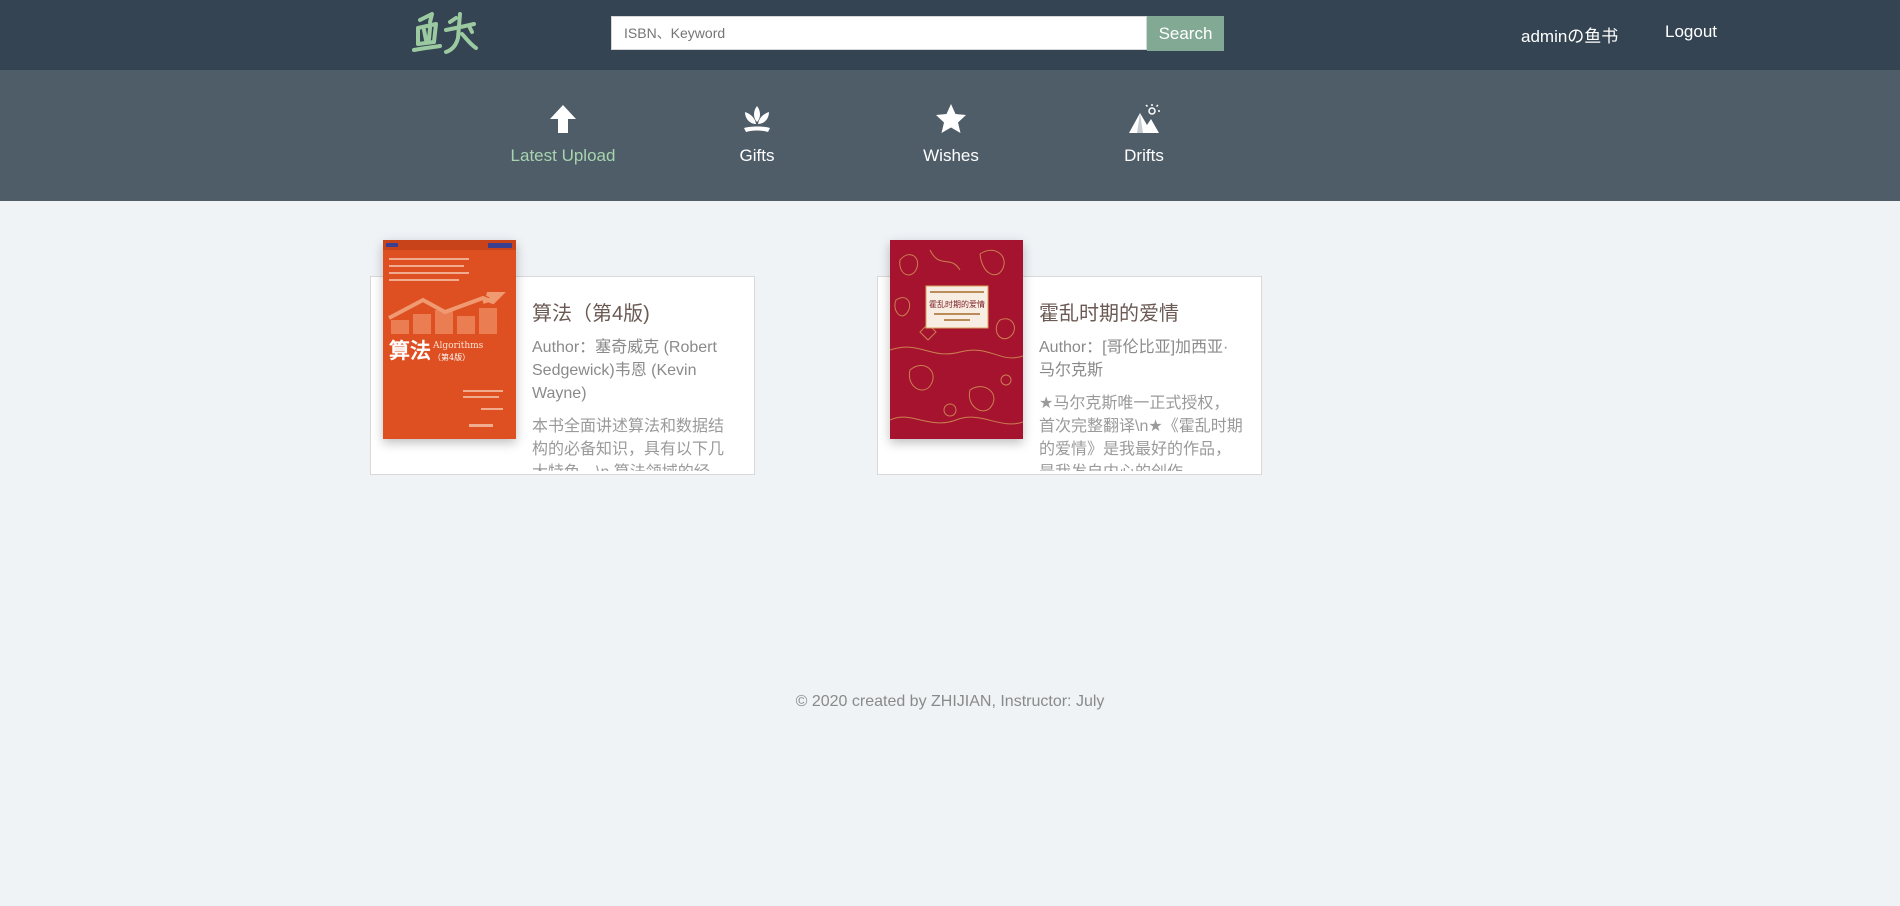 The height and width of the screenshot is (906, 1900). Describe the element at coordinates (951, 155) in the screenshot. I see `nav-wishes-label: Wishes` at that location.